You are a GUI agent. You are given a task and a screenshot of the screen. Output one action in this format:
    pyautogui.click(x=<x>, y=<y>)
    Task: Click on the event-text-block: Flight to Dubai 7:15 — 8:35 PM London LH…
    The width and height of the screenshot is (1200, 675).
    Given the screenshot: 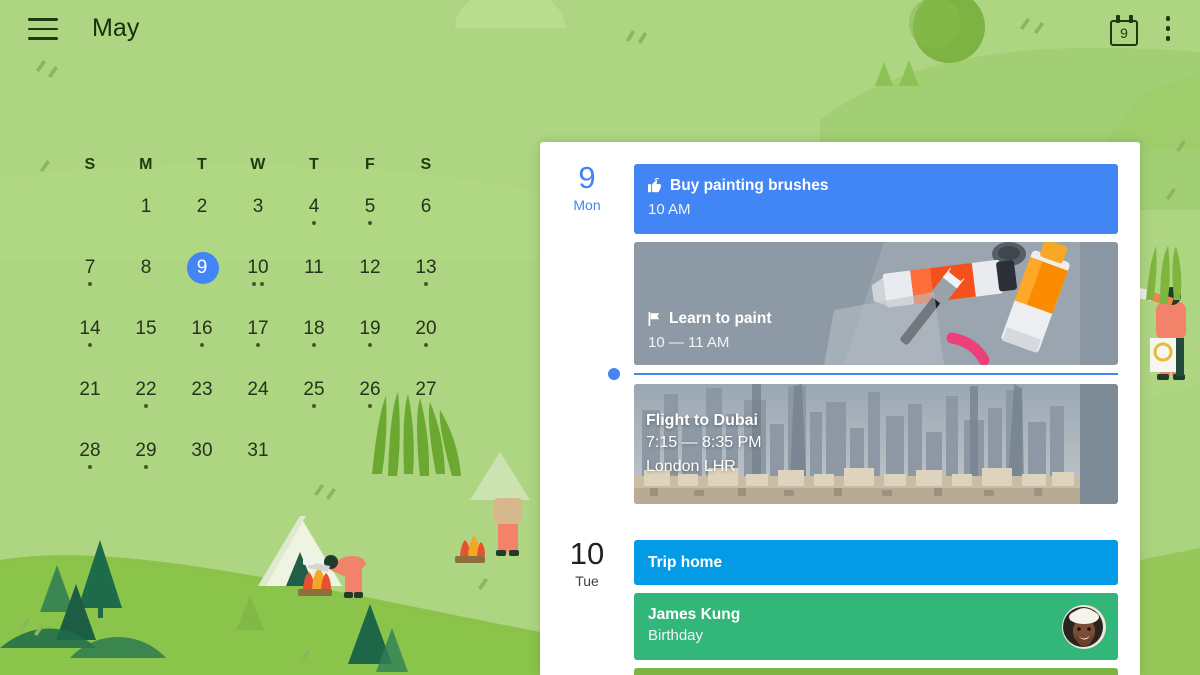 What is the action you would take?
    pyautogui.click(x=704, y=444)
    